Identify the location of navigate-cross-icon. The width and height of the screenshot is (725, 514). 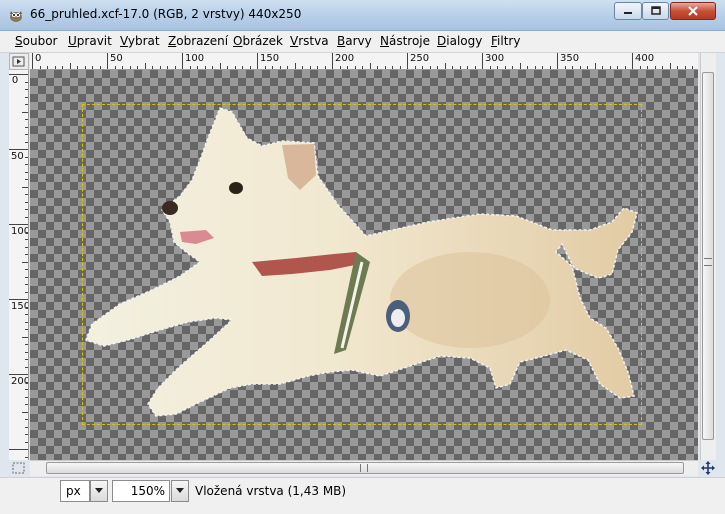
(708, 468).